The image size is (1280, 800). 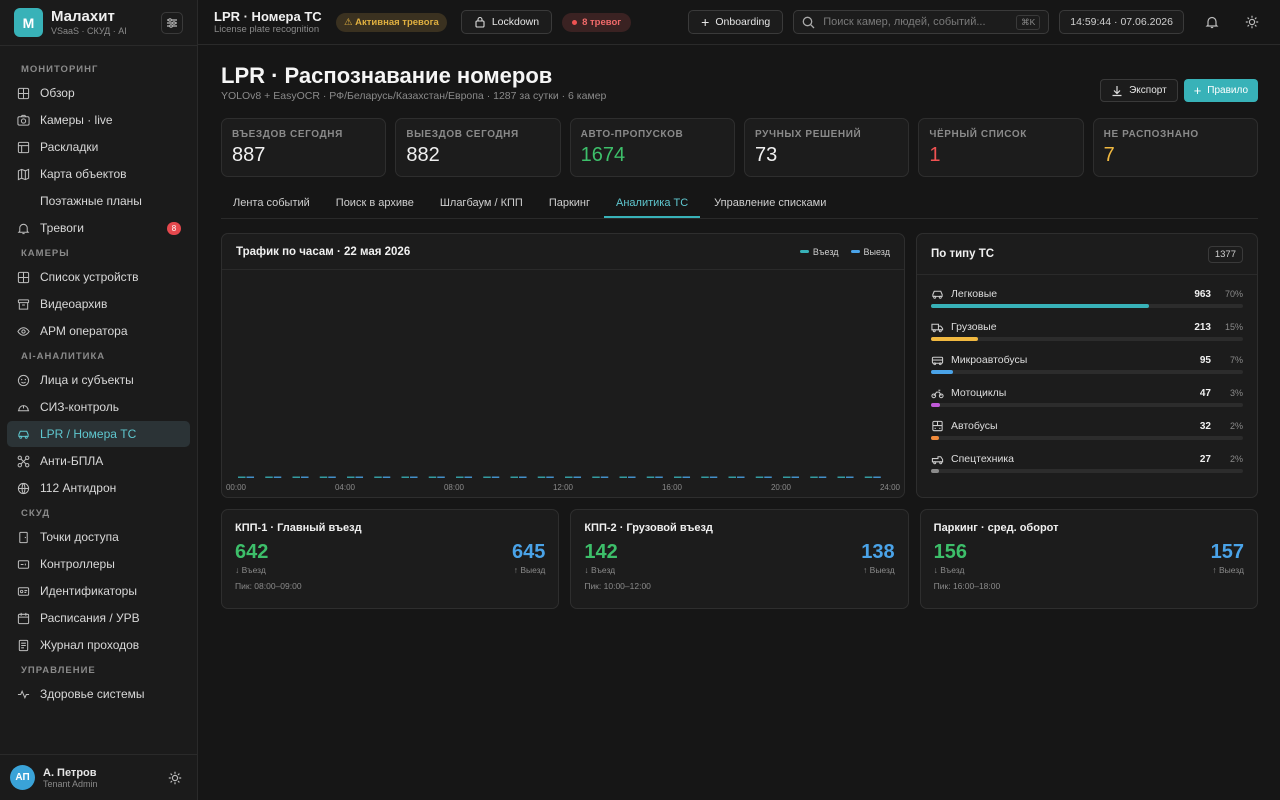 I want to click on onboarding-button: + Onboarding, so click(x=736, y=22).